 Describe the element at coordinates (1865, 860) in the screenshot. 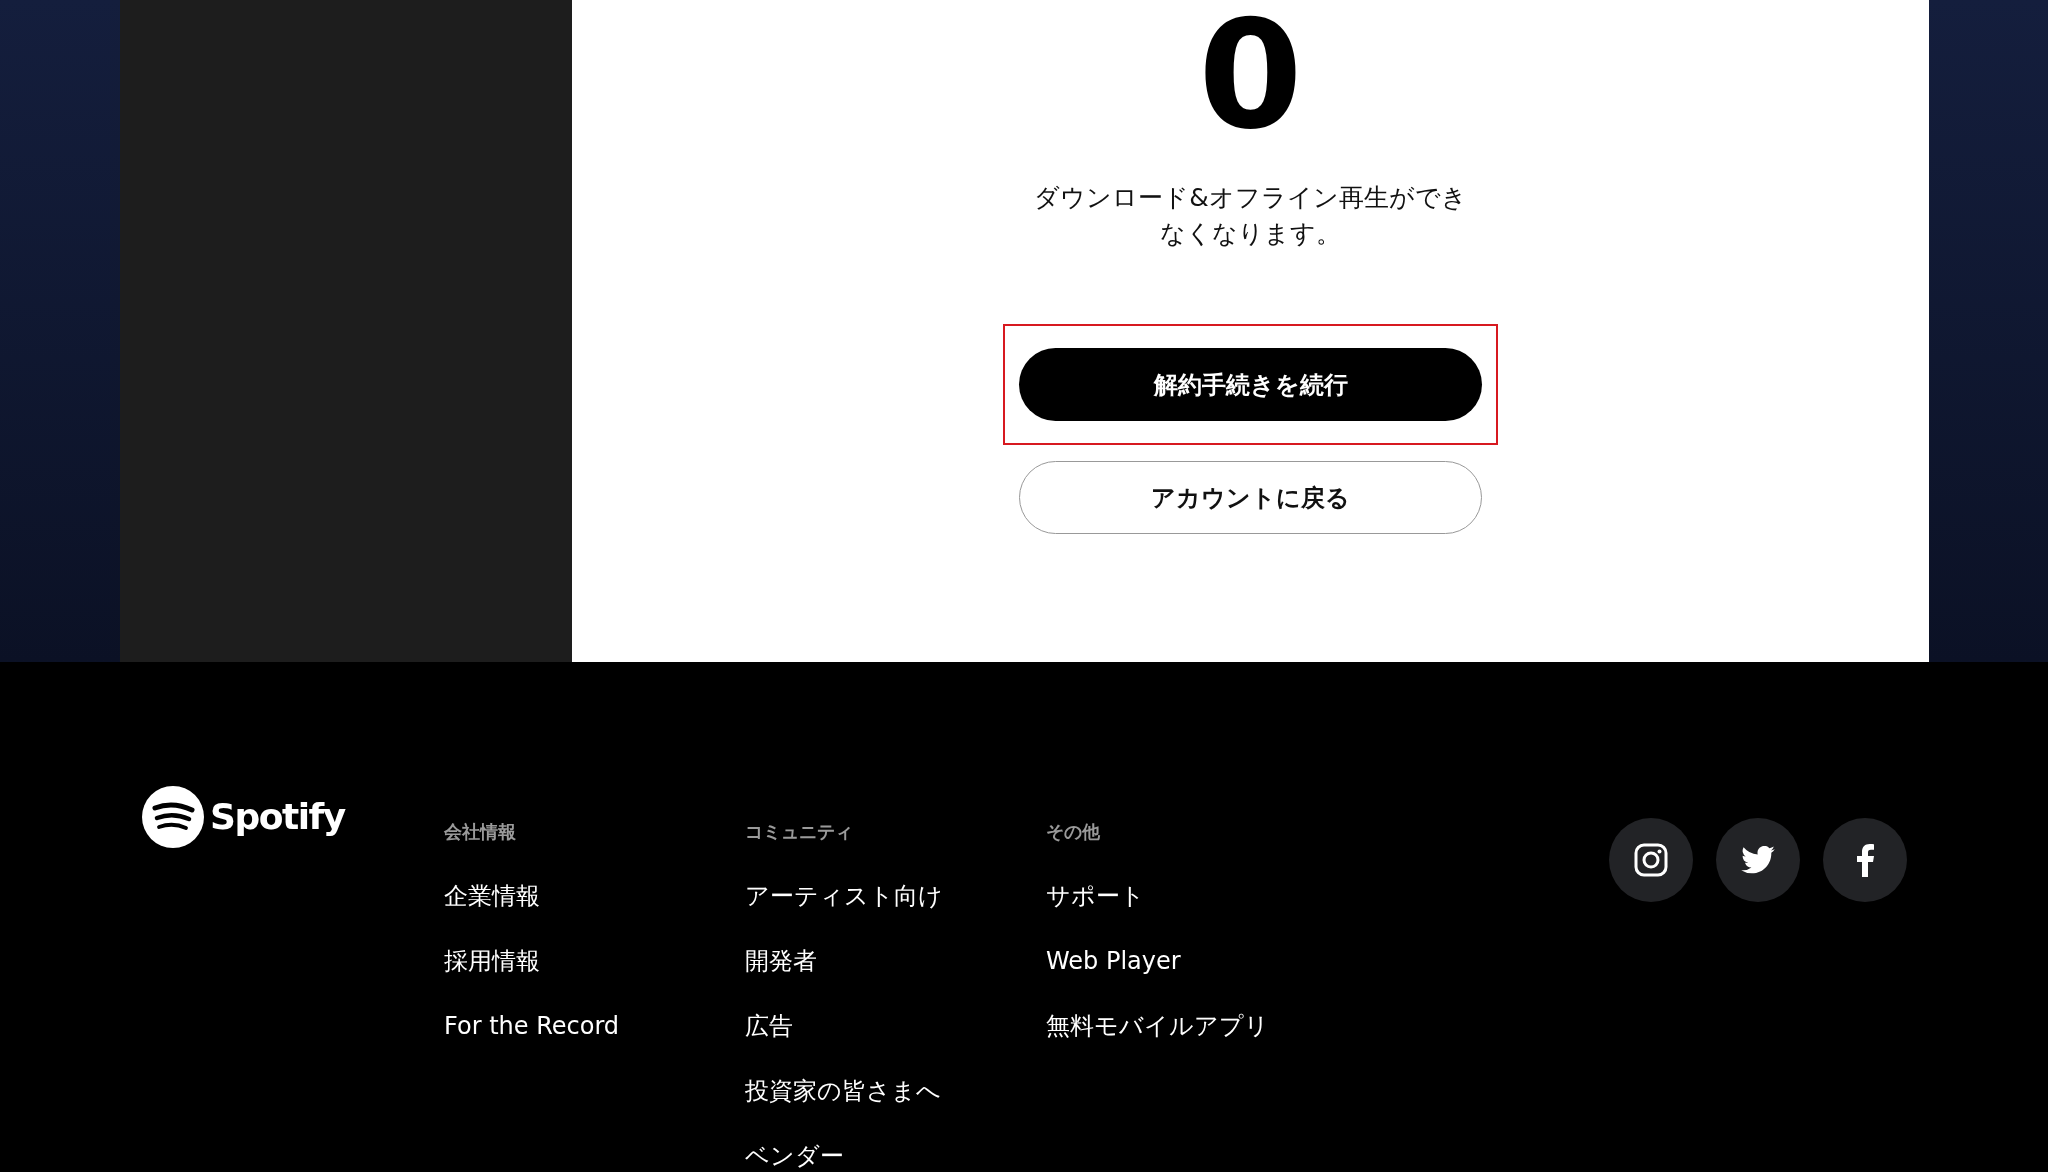

I see `facebook-icon` at that location.